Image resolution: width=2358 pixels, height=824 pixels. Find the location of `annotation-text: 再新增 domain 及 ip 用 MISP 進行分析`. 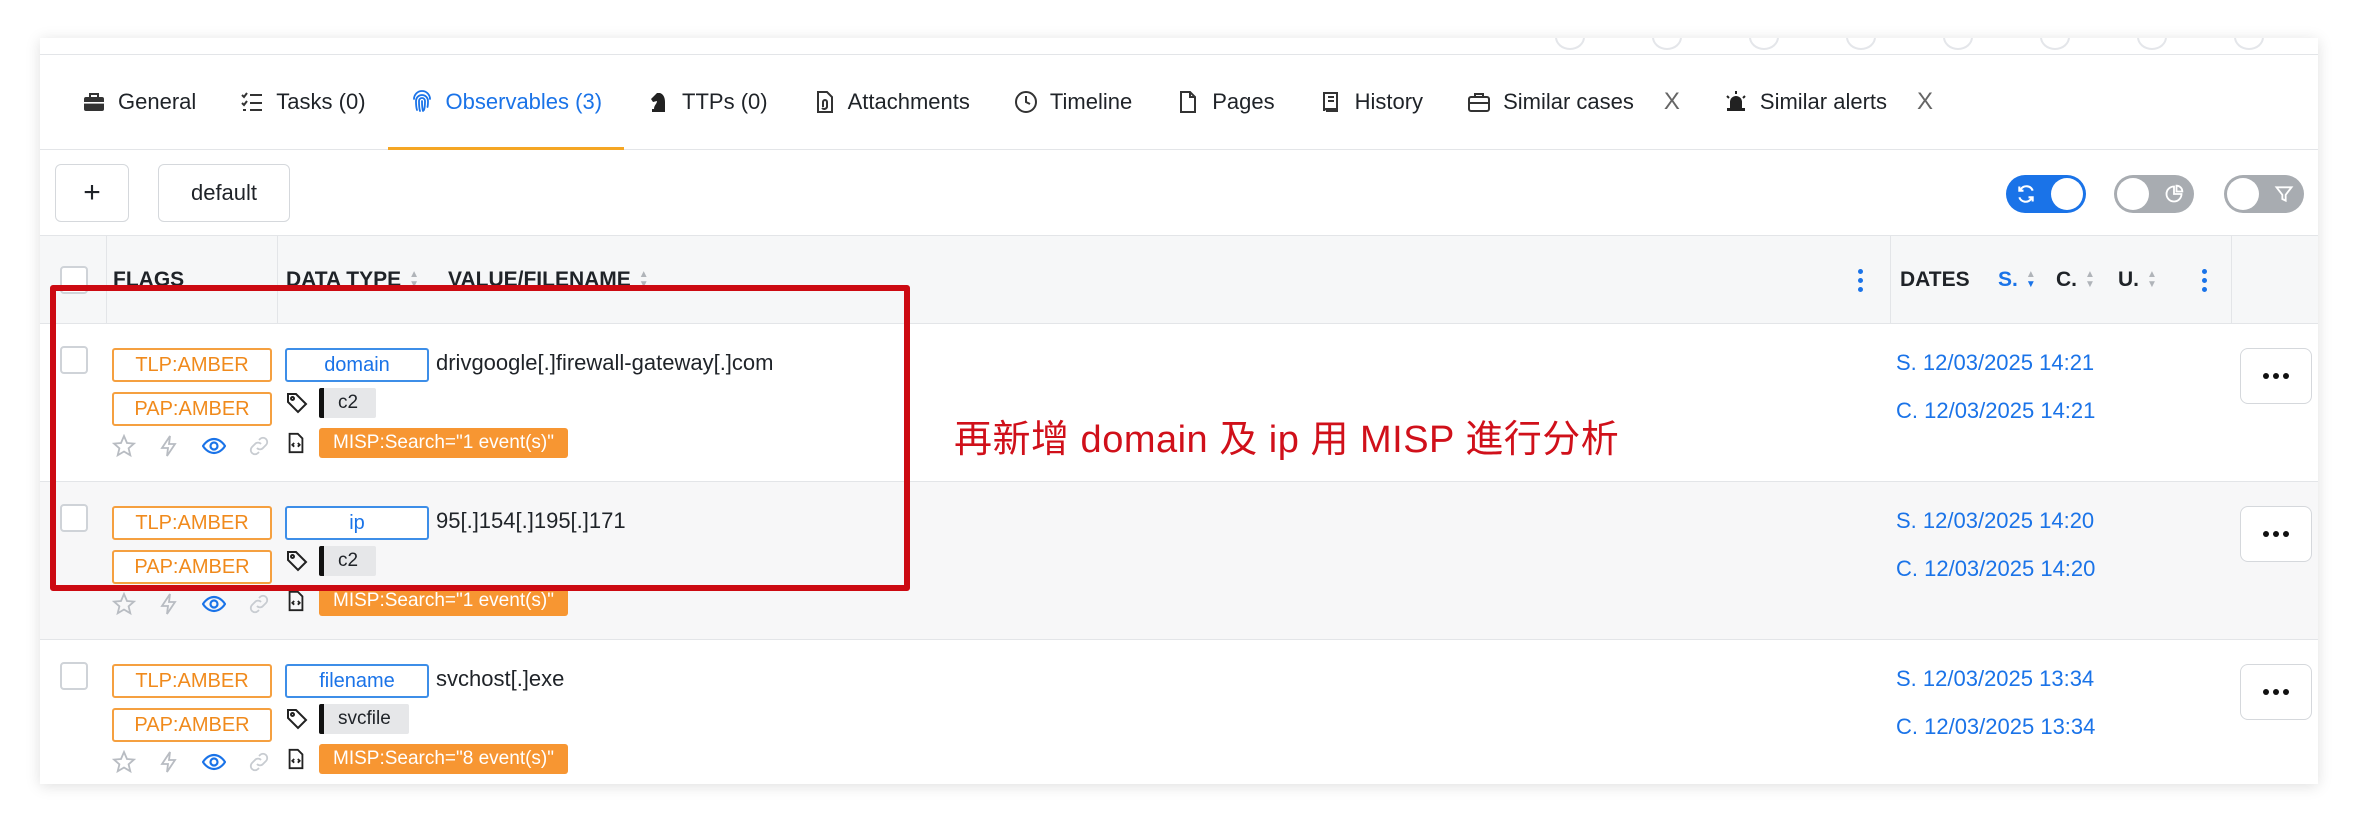

annotation-text: 再新增 domain 及 ip 用 MISP 進行分析 is located at coordinates (1287, 440).